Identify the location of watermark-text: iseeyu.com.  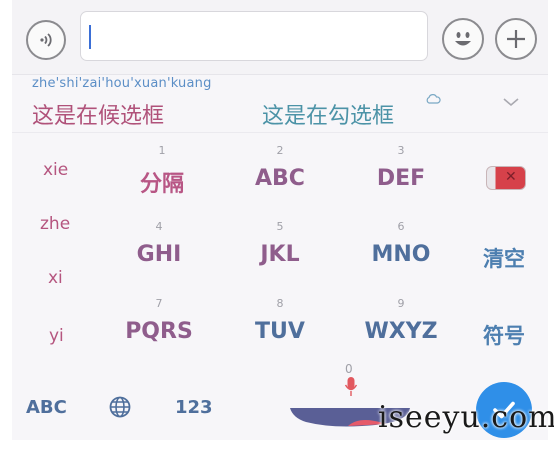
(466, 417).